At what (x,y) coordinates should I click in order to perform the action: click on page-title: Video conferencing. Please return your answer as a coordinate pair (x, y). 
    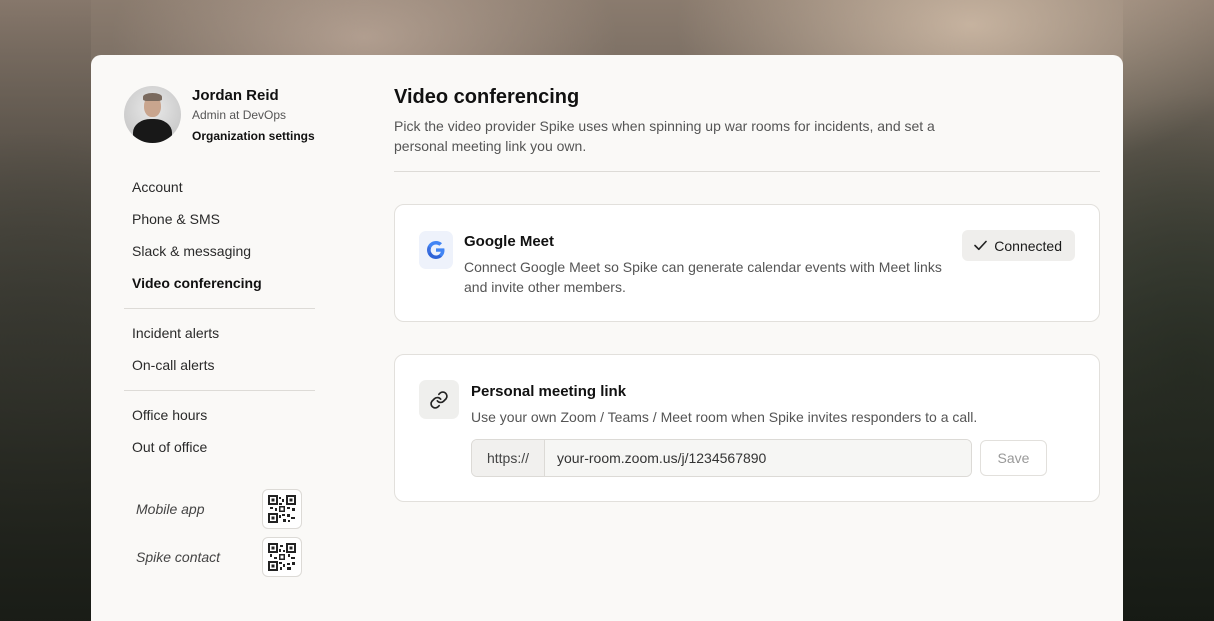
    Looking at the image, I should click on (487, 97).